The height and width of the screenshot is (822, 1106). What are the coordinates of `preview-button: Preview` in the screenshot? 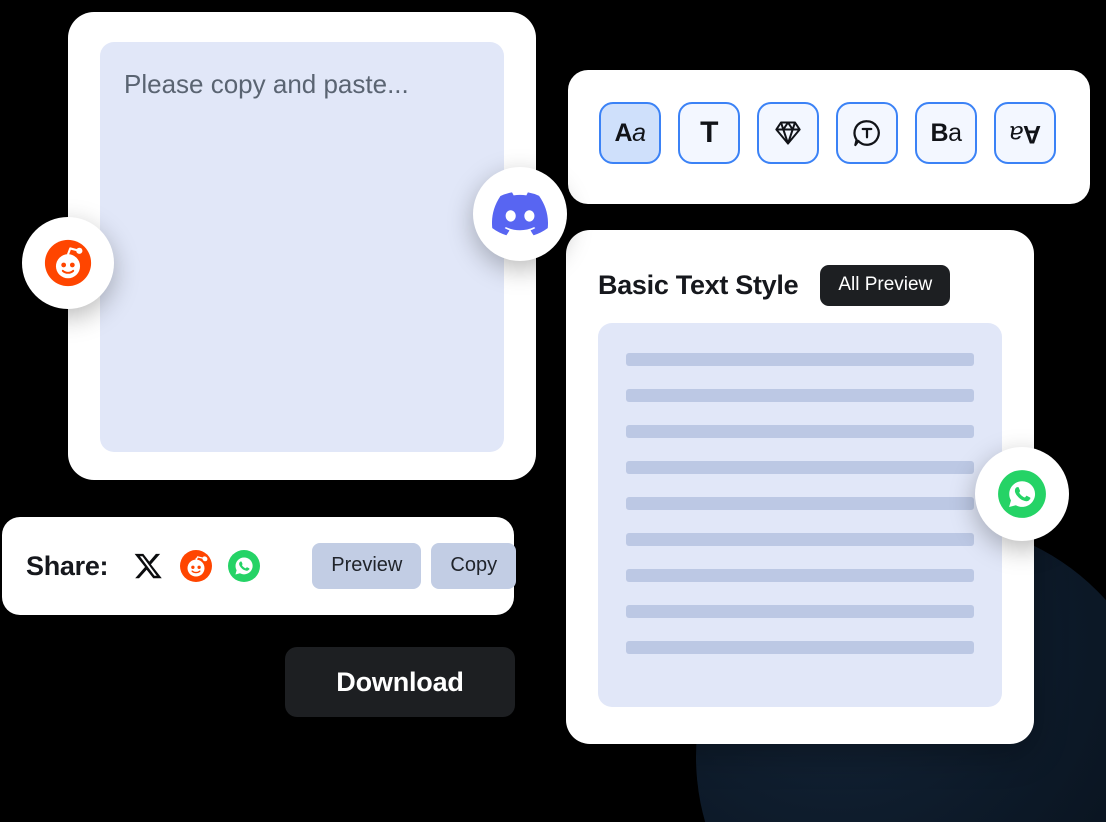 It's located at (367, 566).